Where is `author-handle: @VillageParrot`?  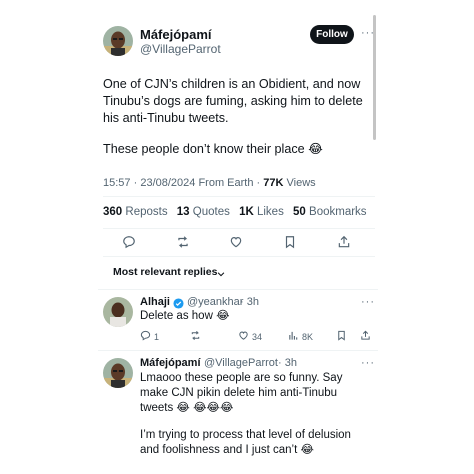 author-handle: @VillageParrot is located at coordinates (180, 49).